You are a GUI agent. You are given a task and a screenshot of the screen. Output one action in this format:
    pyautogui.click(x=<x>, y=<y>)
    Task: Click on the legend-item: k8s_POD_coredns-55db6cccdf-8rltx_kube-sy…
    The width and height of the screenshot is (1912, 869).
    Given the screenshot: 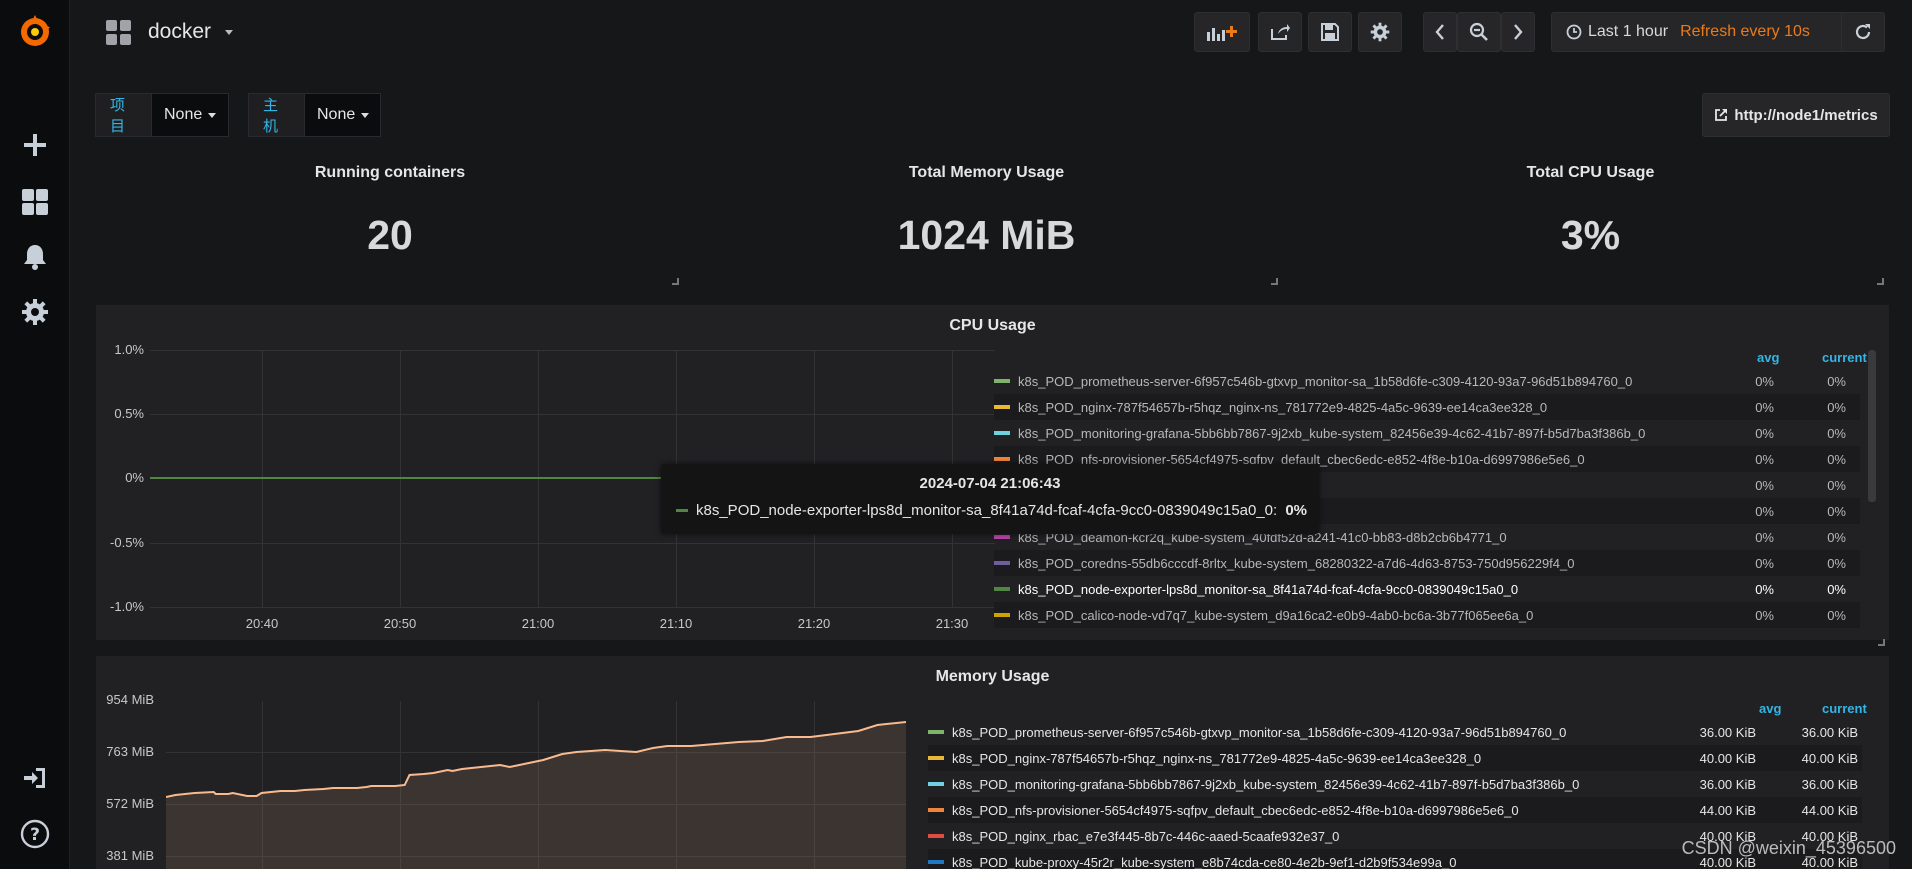 What is the action you would take?
    pyautogui.click(x=1427, y=563)
    